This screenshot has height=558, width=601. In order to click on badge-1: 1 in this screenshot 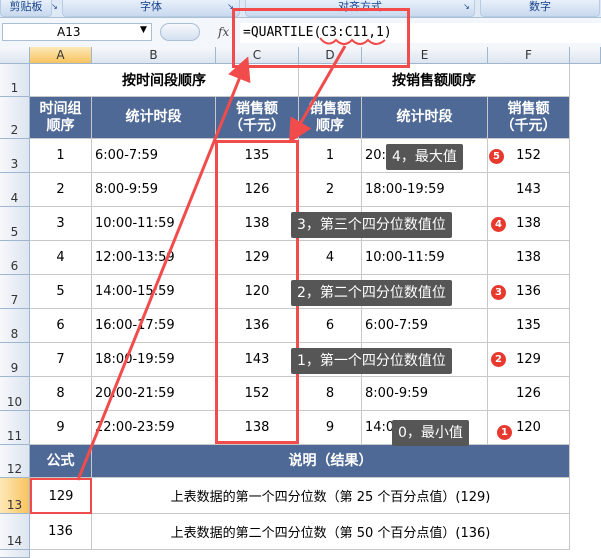, I will do `click(504, 432)`.